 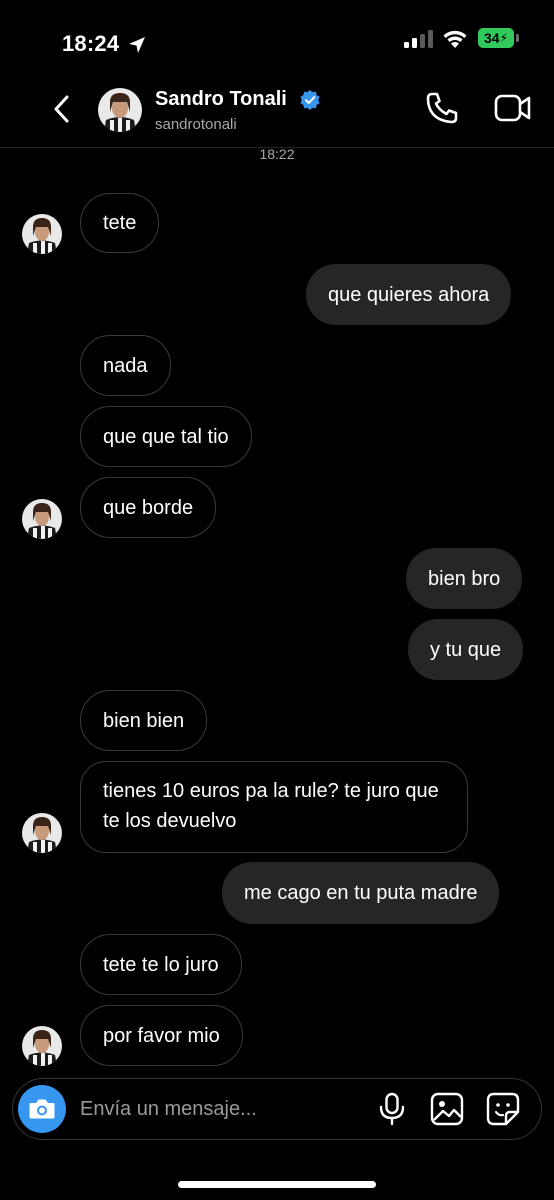 I want to click on message-bubble-incoming: nada, so click(x=125, y=365).